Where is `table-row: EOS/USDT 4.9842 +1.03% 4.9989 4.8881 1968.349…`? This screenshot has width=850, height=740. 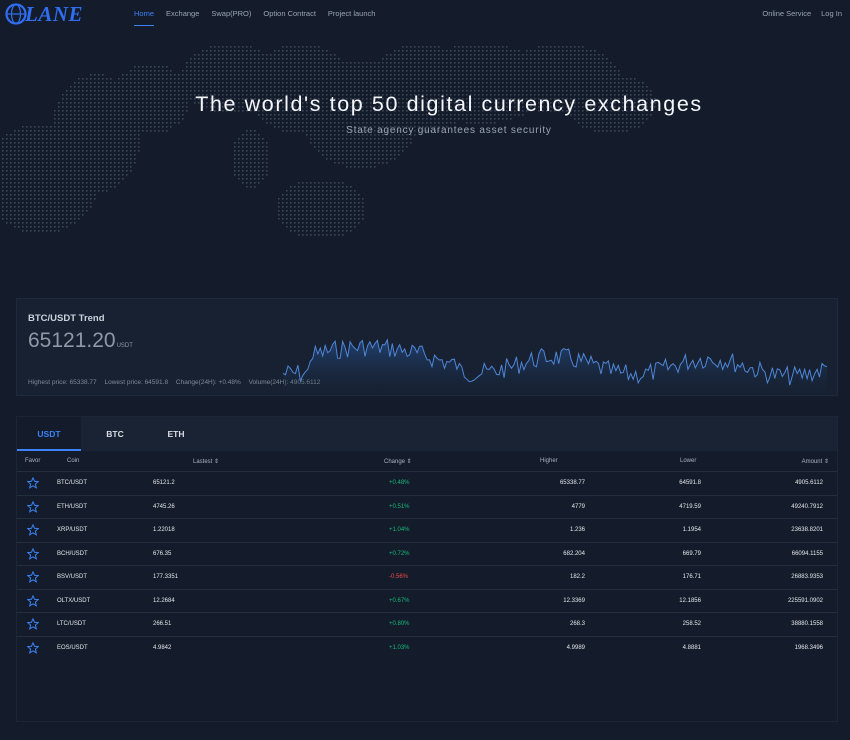 table-row: EOS/USDT 4.9842 +1.03% 4.9989 4.8881 1968.349… is located at coordinates (427, 648).